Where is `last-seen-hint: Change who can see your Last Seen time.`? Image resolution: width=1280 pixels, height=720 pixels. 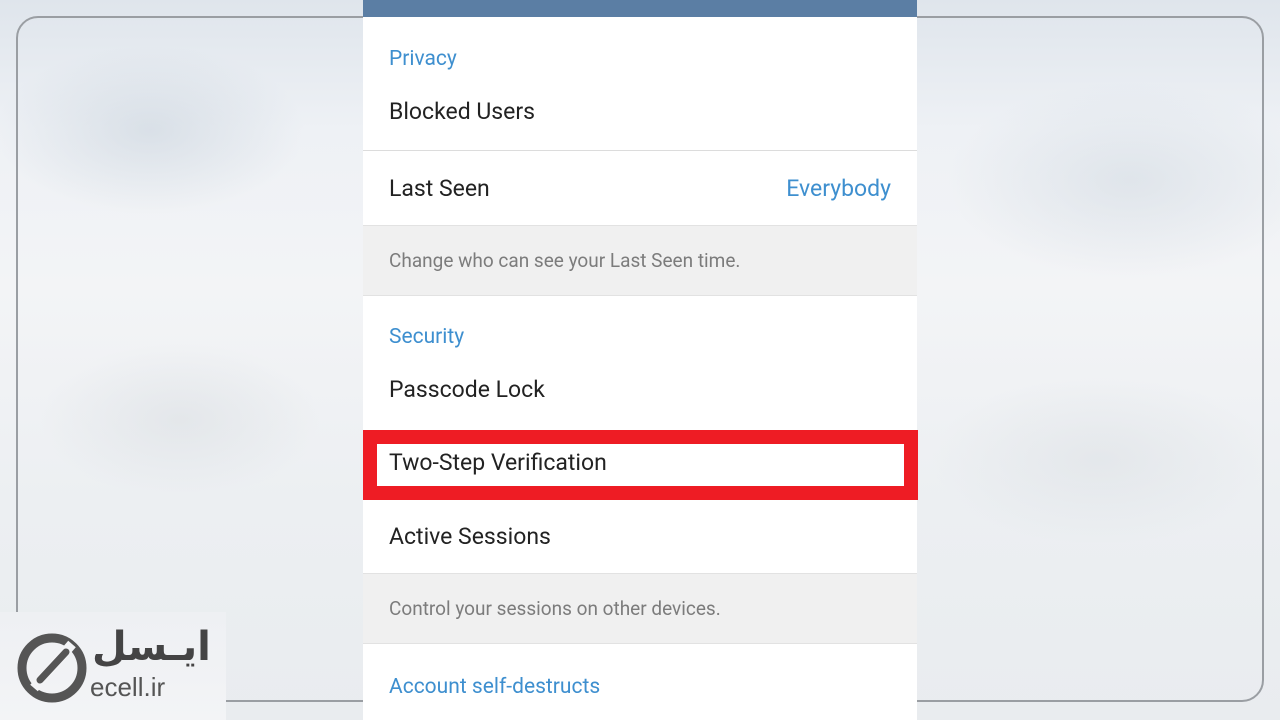 last-seen-hint: Change who can see your Last Seen time. is located at coordinates (640, 260).